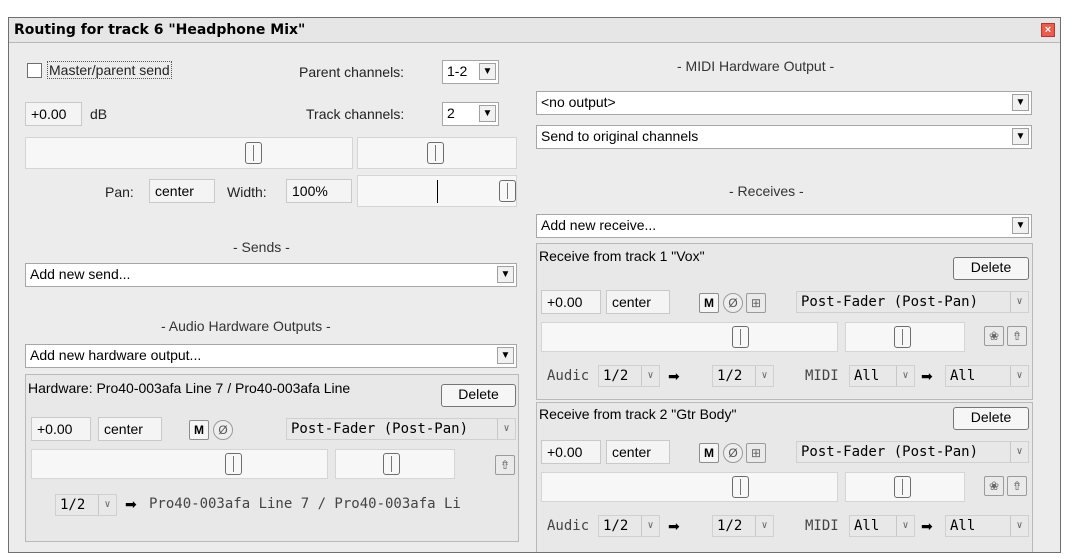  I want to click on close-icon: ×, so click(1048, 30).